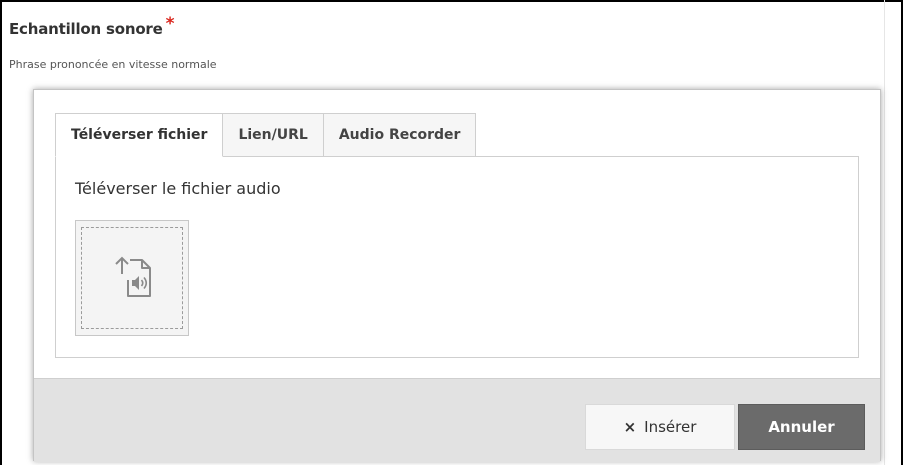  What do you see at coordinates (400, 135) in the screenshot?
I see `tab-audio-recorder: Audio Recorder` at bounding box center [400, 135].